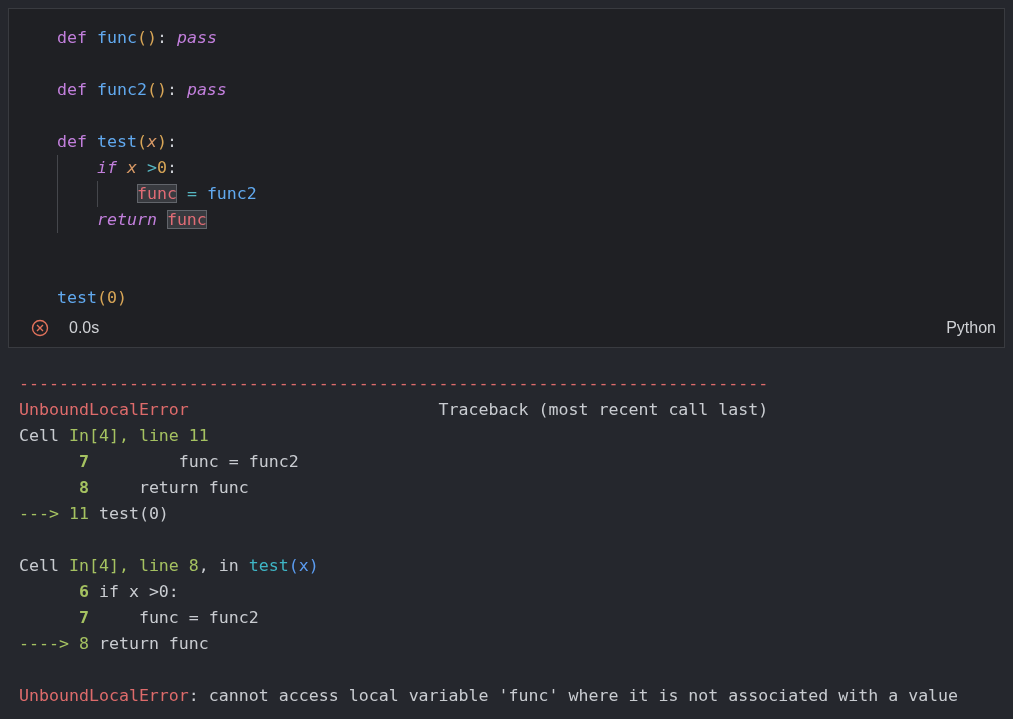 This screenshot has height=719, width=1013. I want to click on output-line: 8 return func, so click(163, 487).